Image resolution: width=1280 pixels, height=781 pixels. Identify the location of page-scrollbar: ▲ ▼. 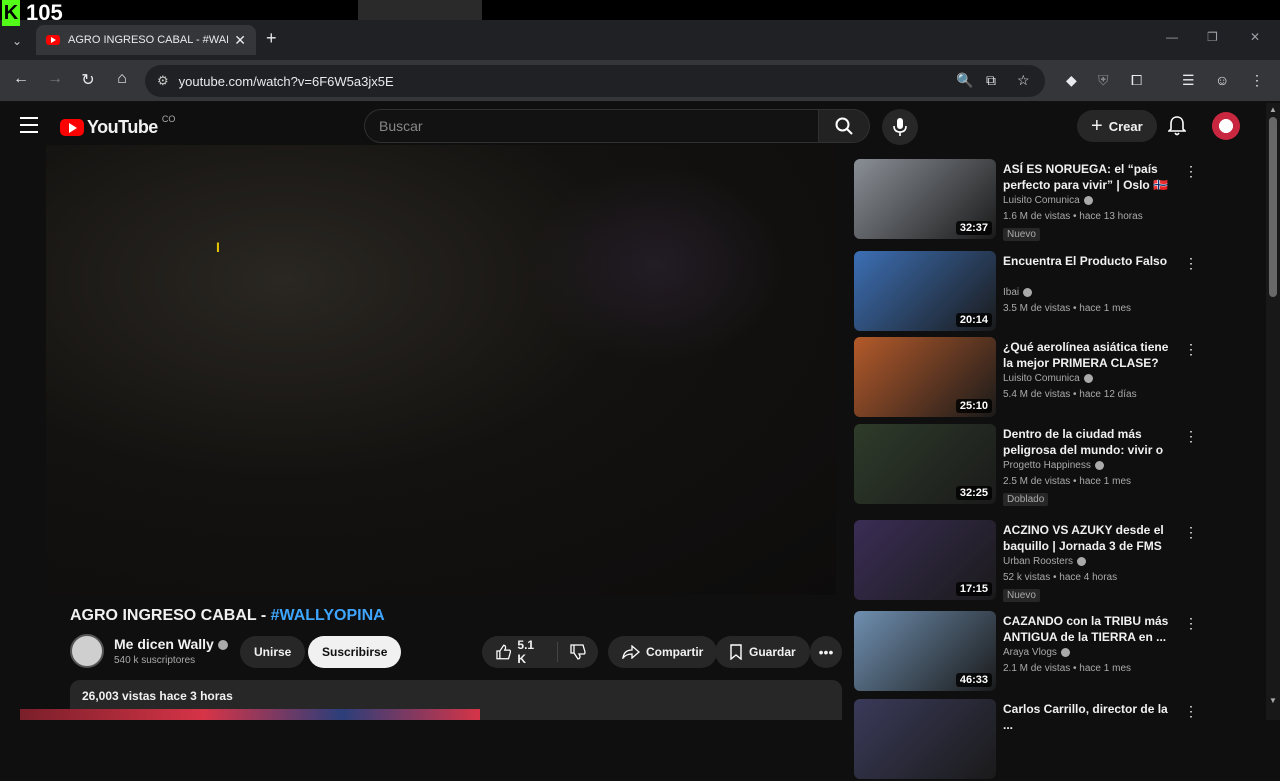
(1273, 411).